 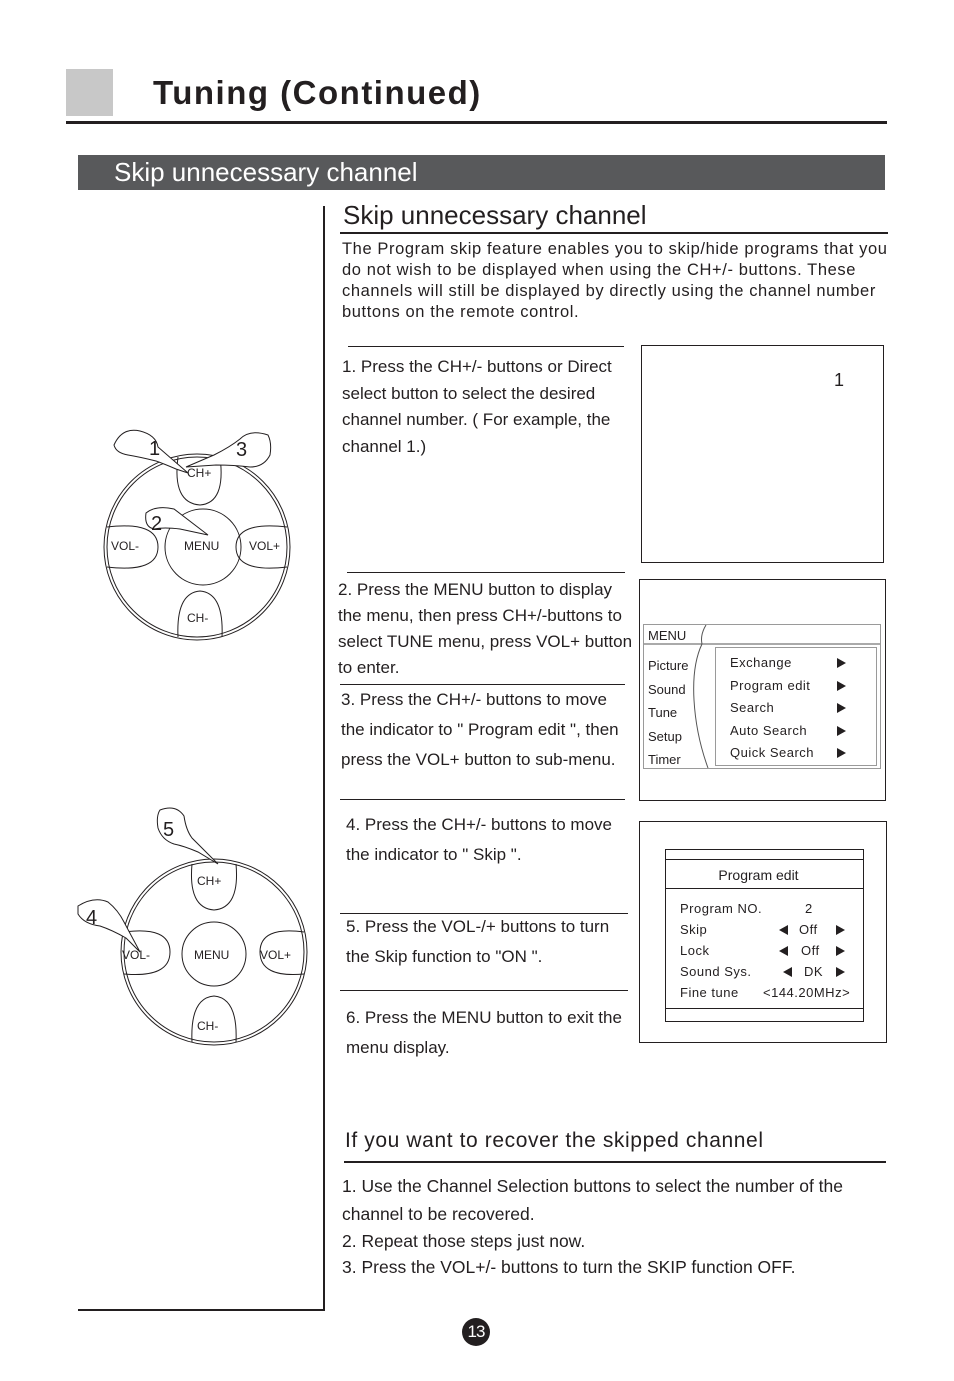 What do you see at coordinates (92, 918) in the screenshot?
I see `pointer-number: 4` at bounding box center [92, 918].